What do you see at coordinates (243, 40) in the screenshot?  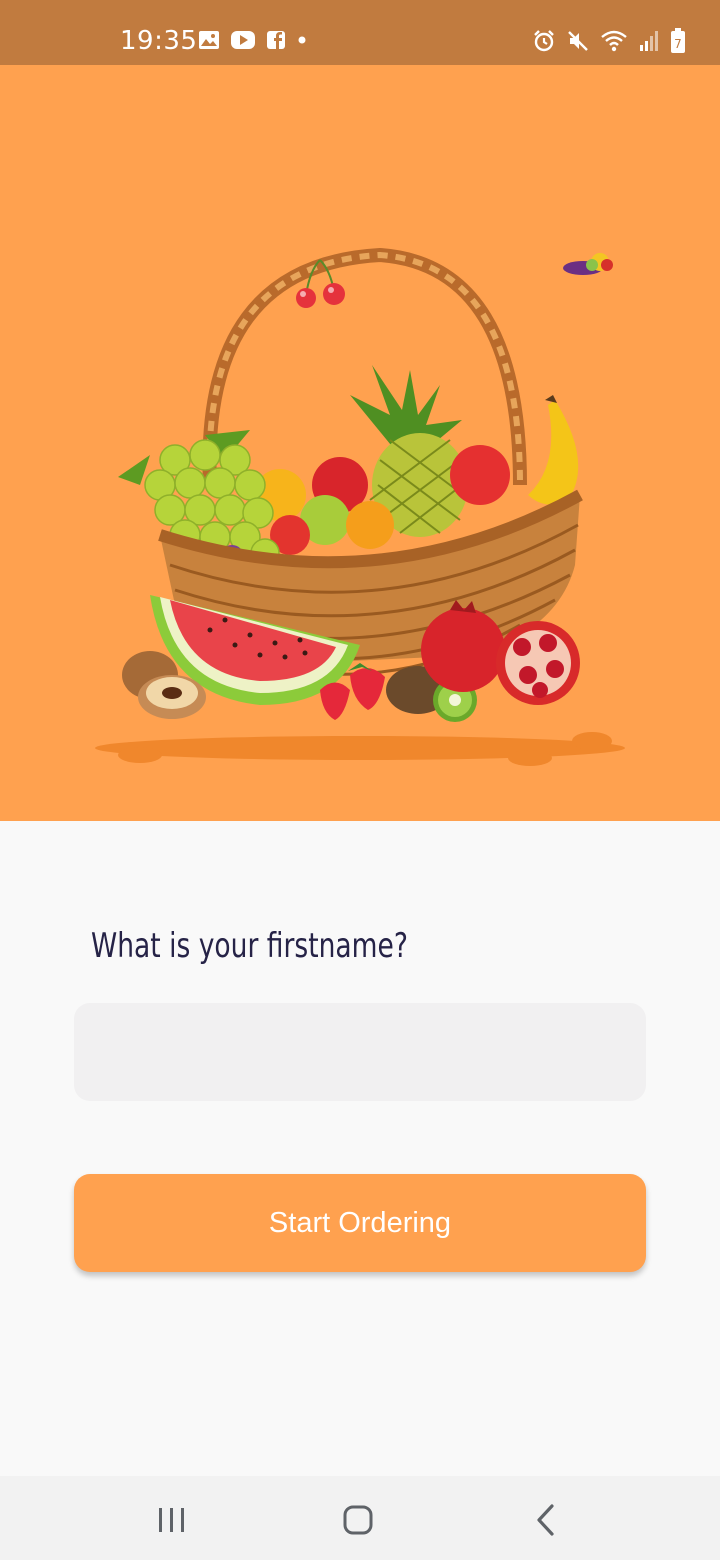 I see `youtube-icon` at bounding box center [243, 40].